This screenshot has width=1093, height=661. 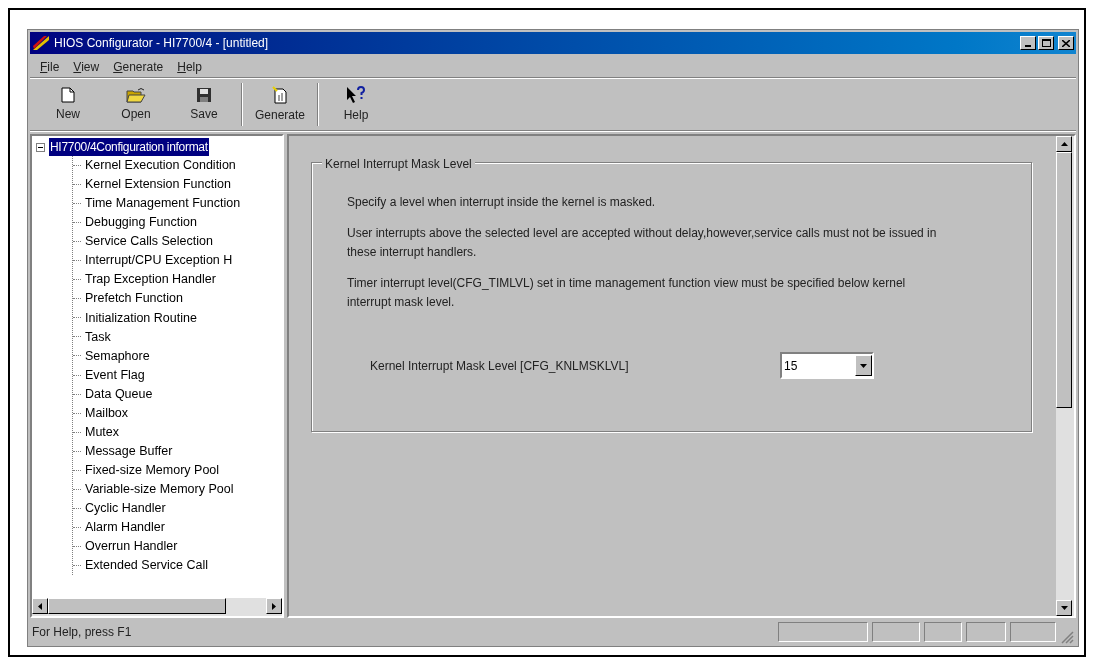 What do you see at coordinates (141, 223) in the screenshot?
I see `tree-item: Debugging Function` at bounding box center [141, 223].